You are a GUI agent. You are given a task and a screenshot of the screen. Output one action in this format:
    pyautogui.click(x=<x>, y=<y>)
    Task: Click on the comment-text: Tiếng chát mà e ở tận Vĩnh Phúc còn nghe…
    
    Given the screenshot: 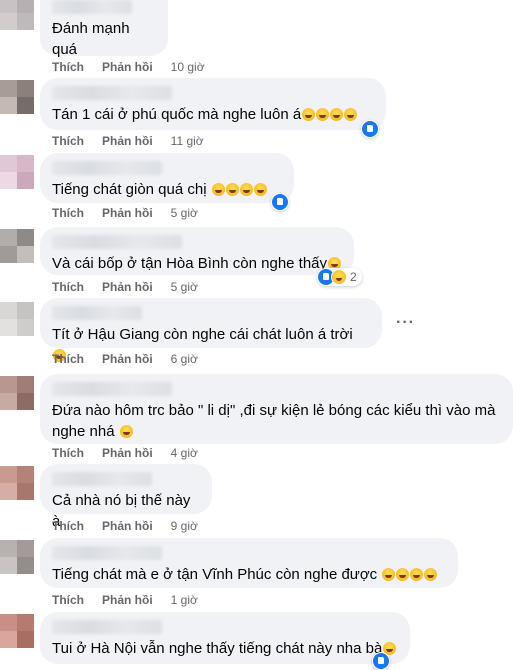 What is the action you would take?
    pyautogui.click(x=249, y=574)
    